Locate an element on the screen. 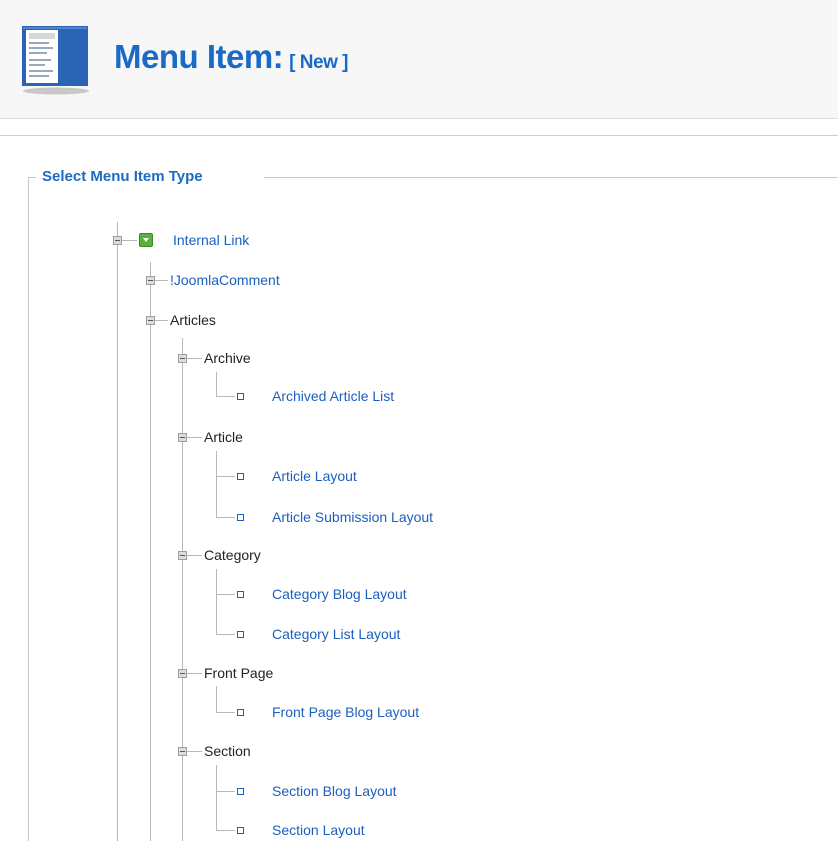  page-title: Menu Item:[ New ] is located at coordinates (231, 57).